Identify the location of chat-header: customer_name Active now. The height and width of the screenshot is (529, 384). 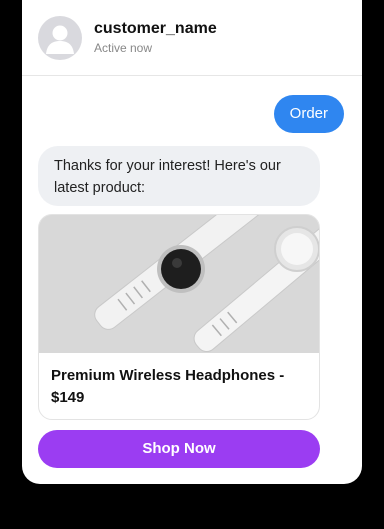
(192, 38).